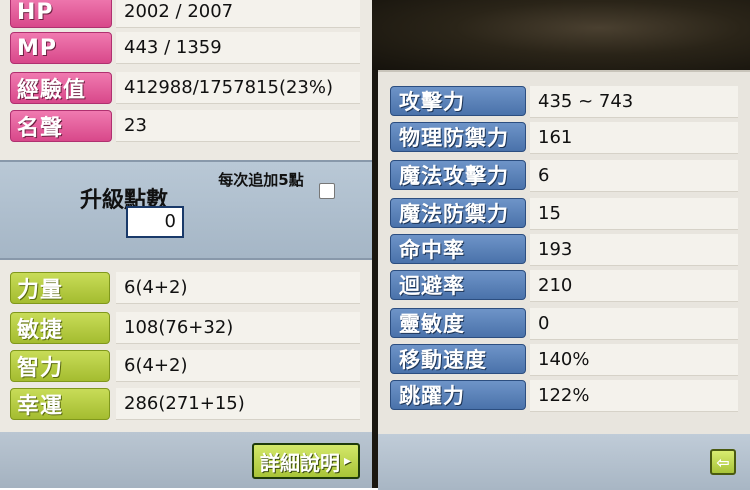 This screenshot has width=750, height=490. What do you see at coordinates (634, 250) in the screenshot?
I see `accuracy-value: 193` at bounding box center [634, 250].